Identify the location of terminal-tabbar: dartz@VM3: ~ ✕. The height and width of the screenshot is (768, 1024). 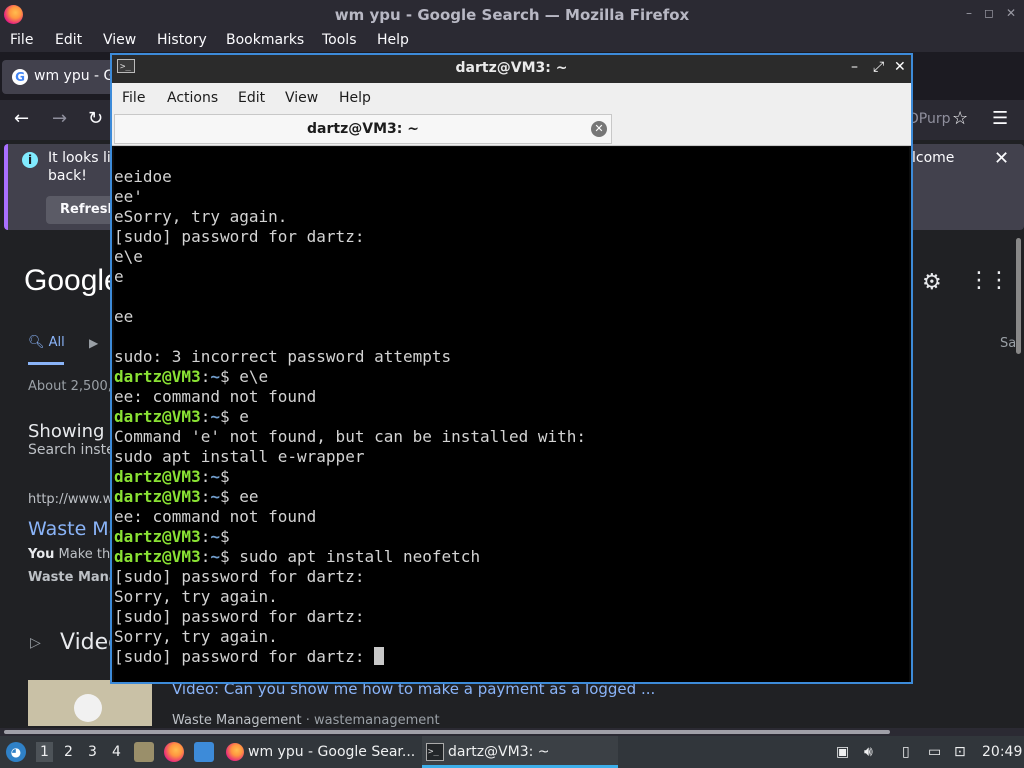
(511, 129).